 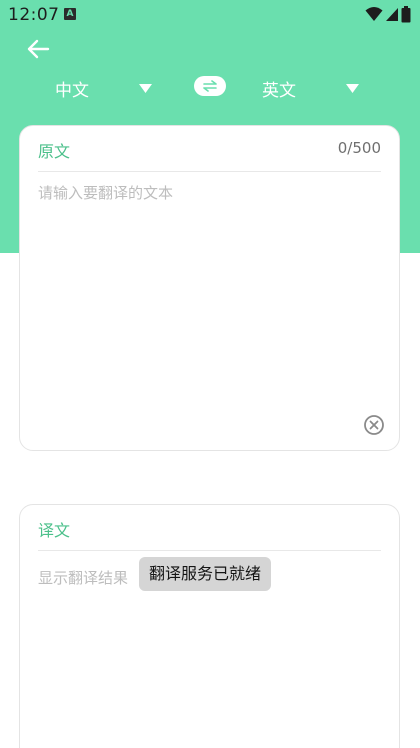 I want to click on status-icons, so click(x=387, y=15).